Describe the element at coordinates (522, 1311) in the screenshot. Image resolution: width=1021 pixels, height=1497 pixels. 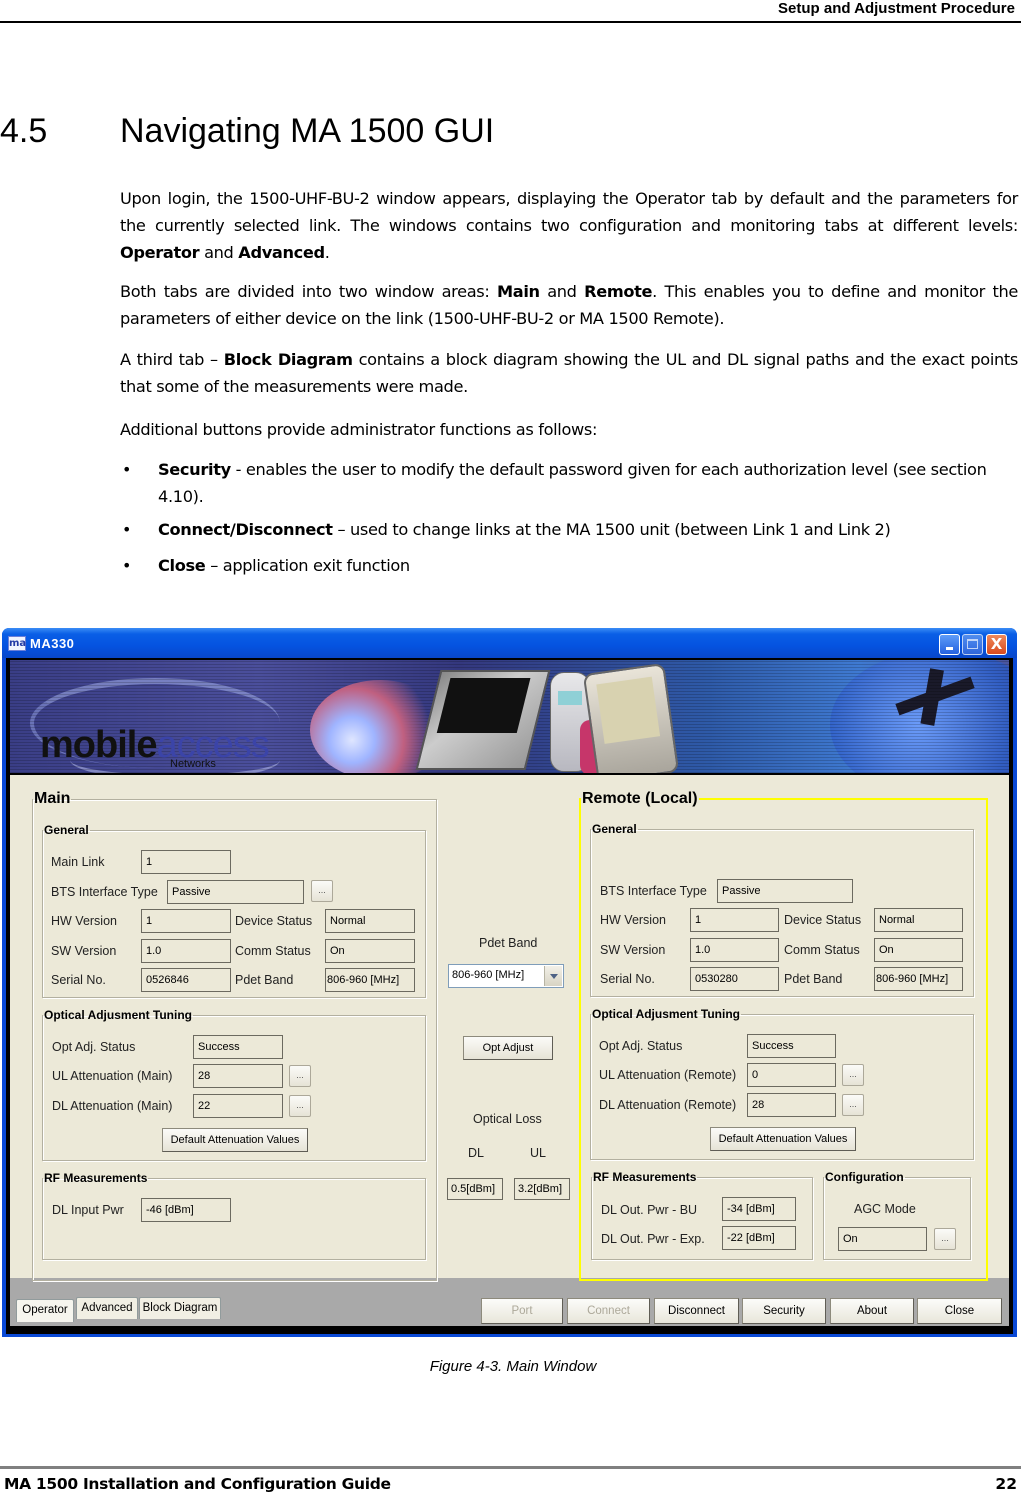
I see `port-button: Port` at that location.